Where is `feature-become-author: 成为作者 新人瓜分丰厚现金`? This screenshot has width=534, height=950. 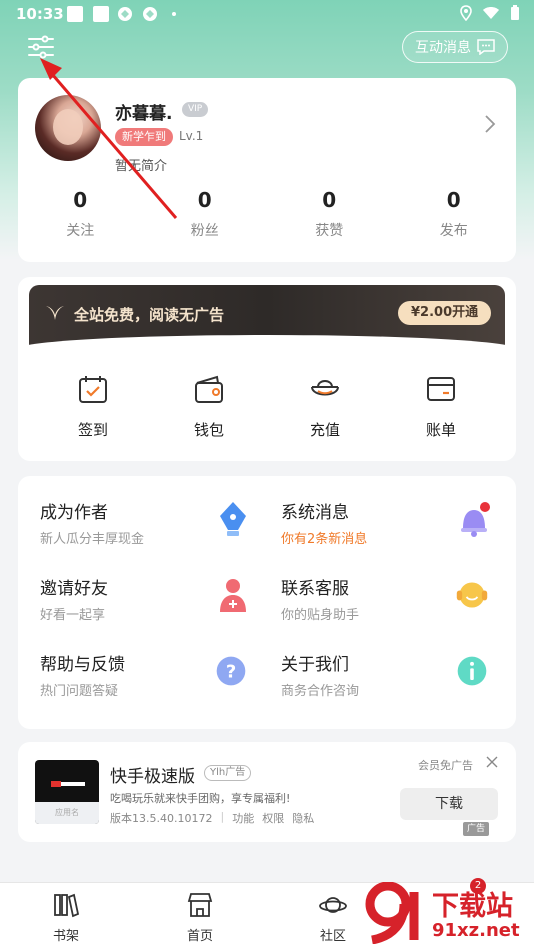
feature-become-author: 成为作者 新人瓜分丰厚现金 is located at coordinates (160, 530).